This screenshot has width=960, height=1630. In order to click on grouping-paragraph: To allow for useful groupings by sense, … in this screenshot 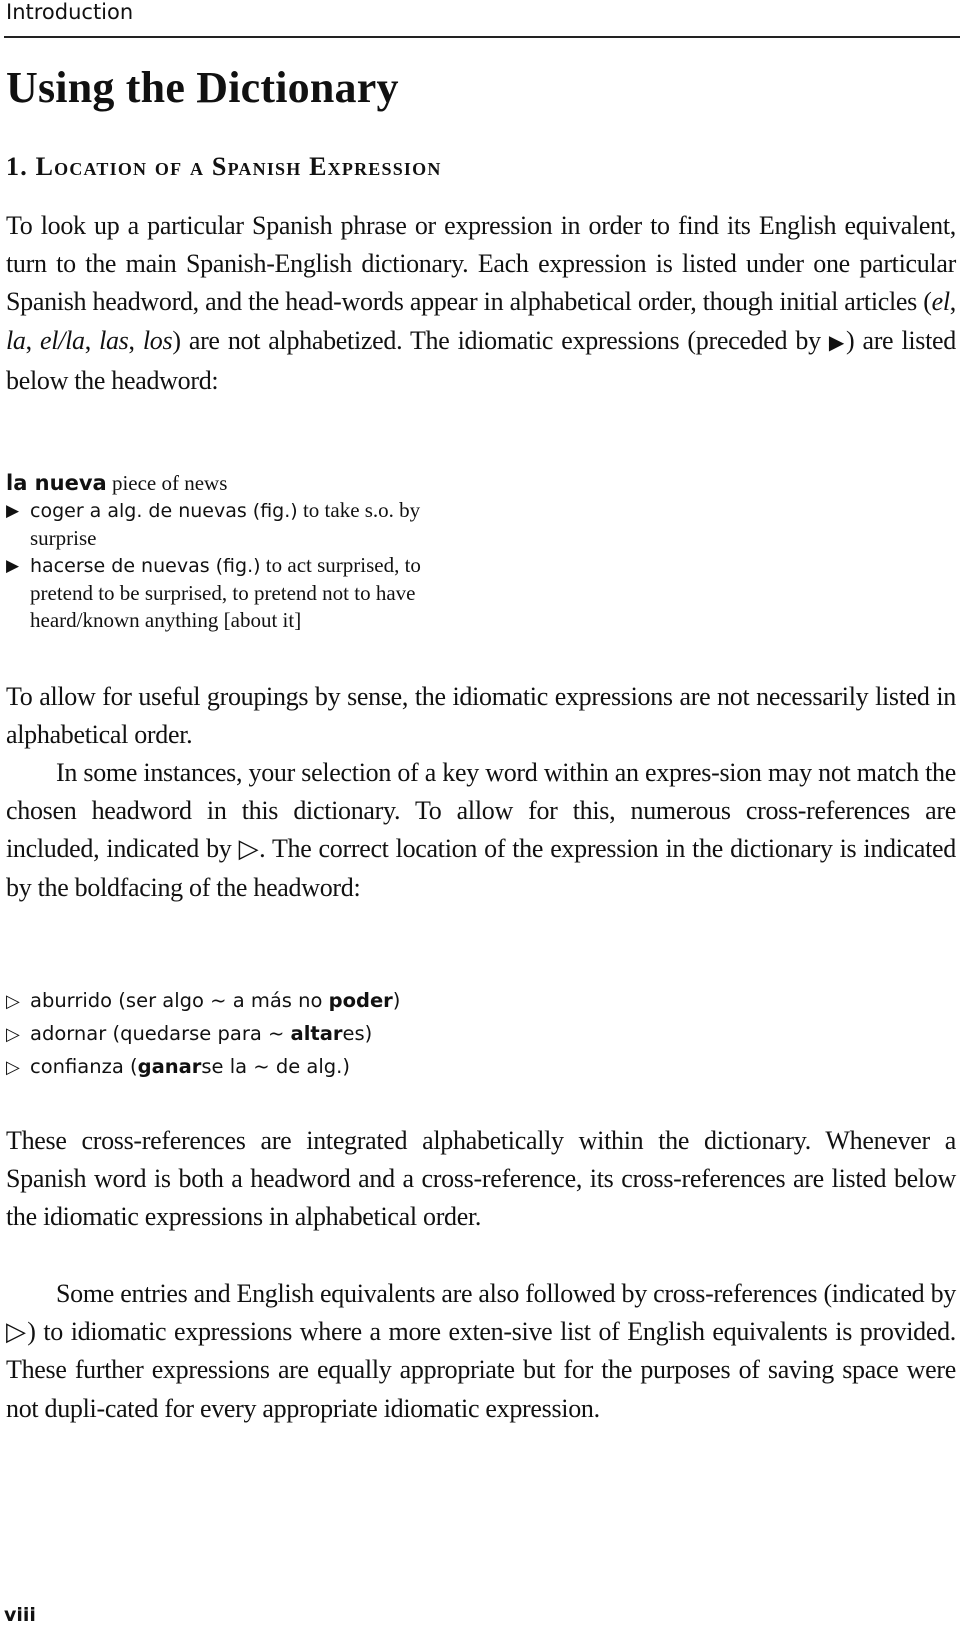, I will do `click(481, 716)`.